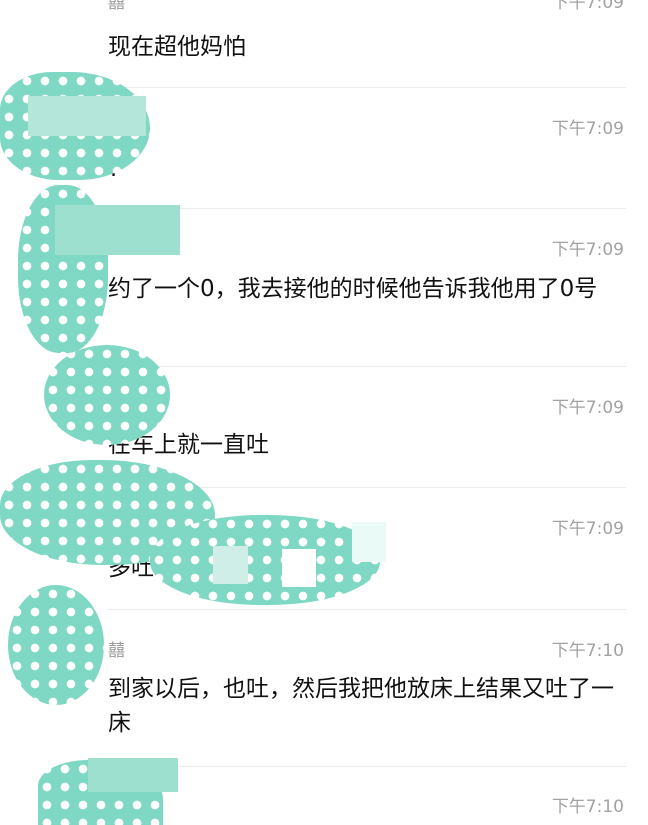  I want to click on message-item: 下午7:09 在车上就一直吐, so click(366, 430).